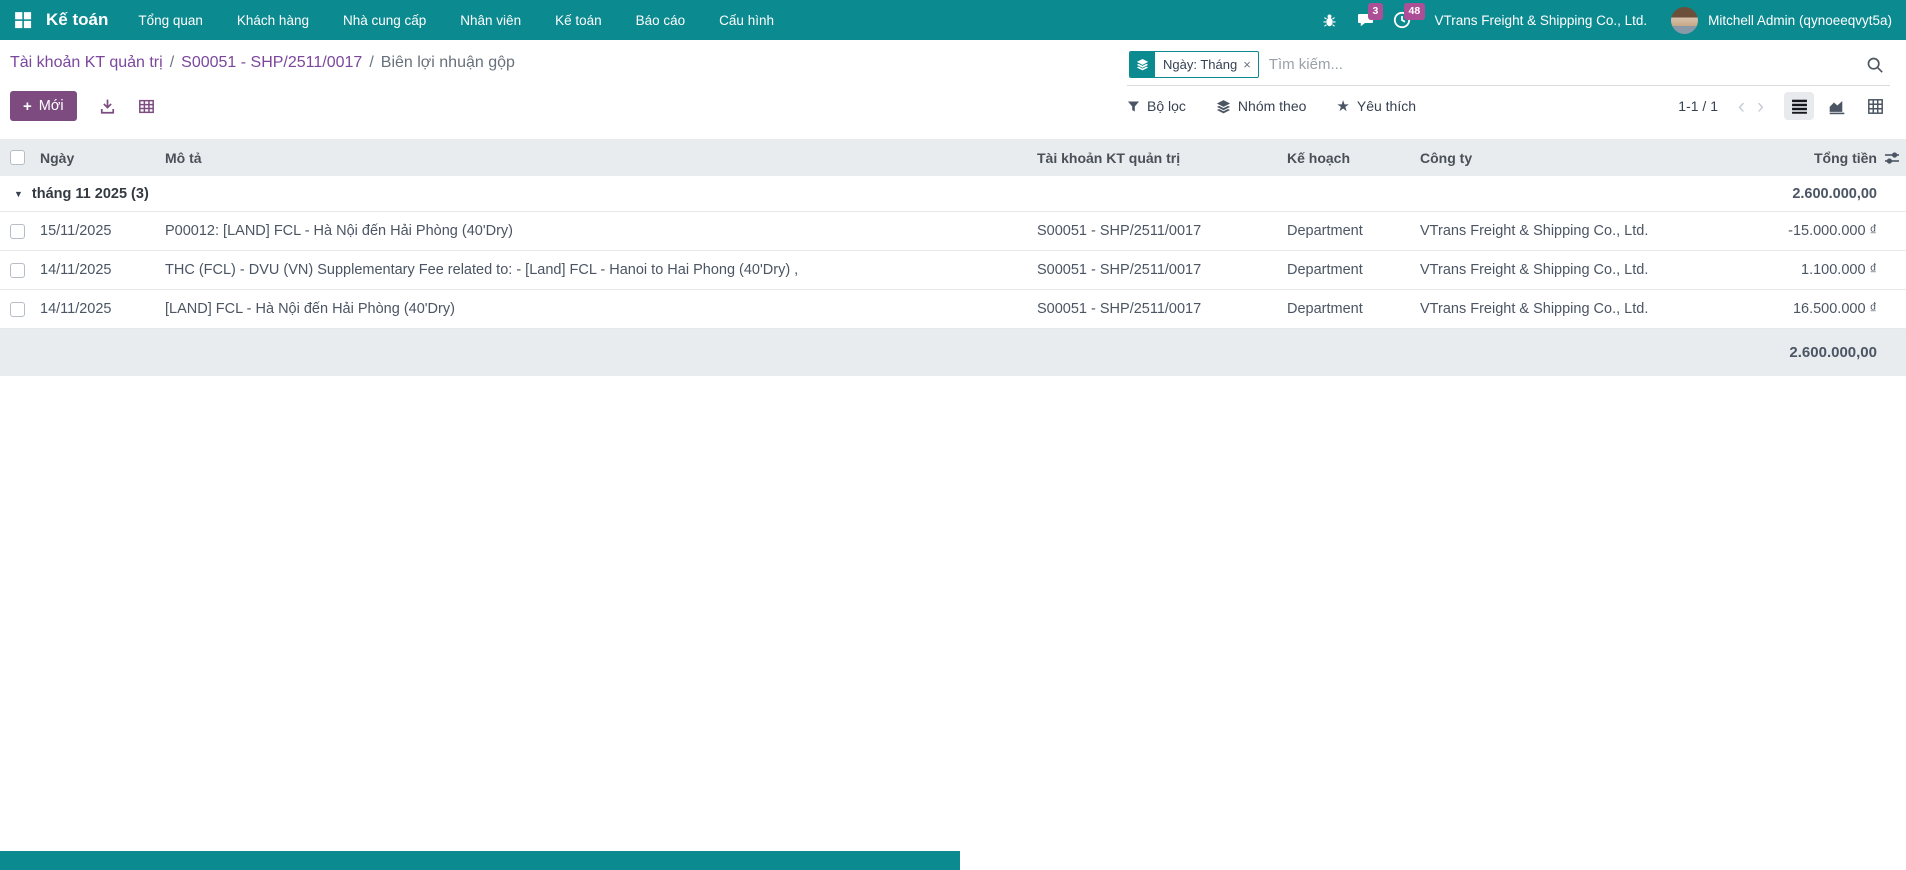 The image size is (1906, 870). Describe the element at coordinates (384, 20) in the screenshot. I see `menu-item-nha-cung-cap: Nhà cung cấp` at that location.